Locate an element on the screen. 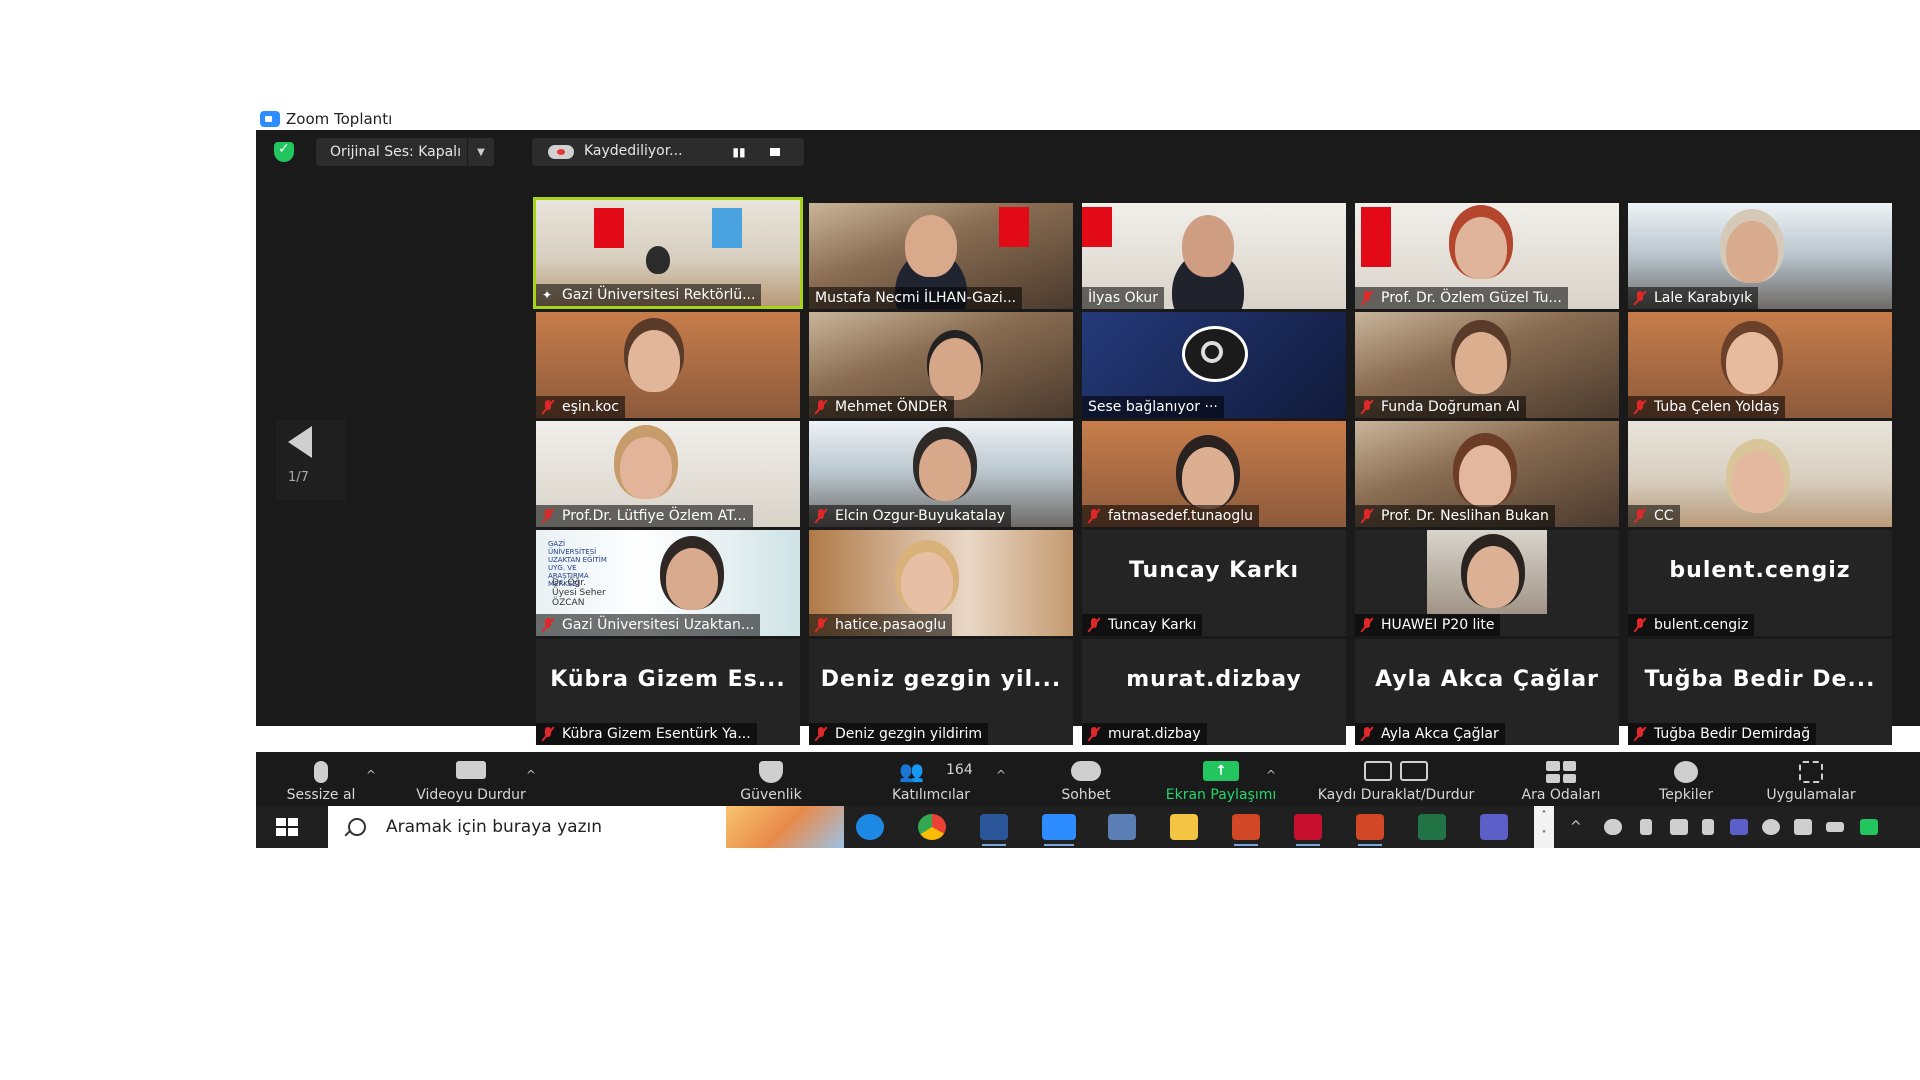 This screenshot has width=1920, height=1080. stop-recording-button is located at coordinates (775, 152).